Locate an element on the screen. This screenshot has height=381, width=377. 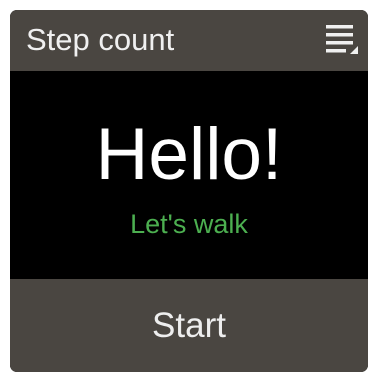
menu-button is located at coordinates (342, 39).